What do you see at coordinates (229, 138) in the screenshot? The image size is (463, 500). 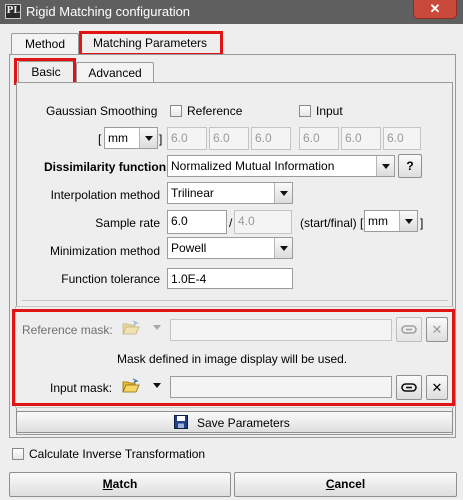 I see `reference-smoothing-y-field: 6.0` at bounding box center [229, 138].